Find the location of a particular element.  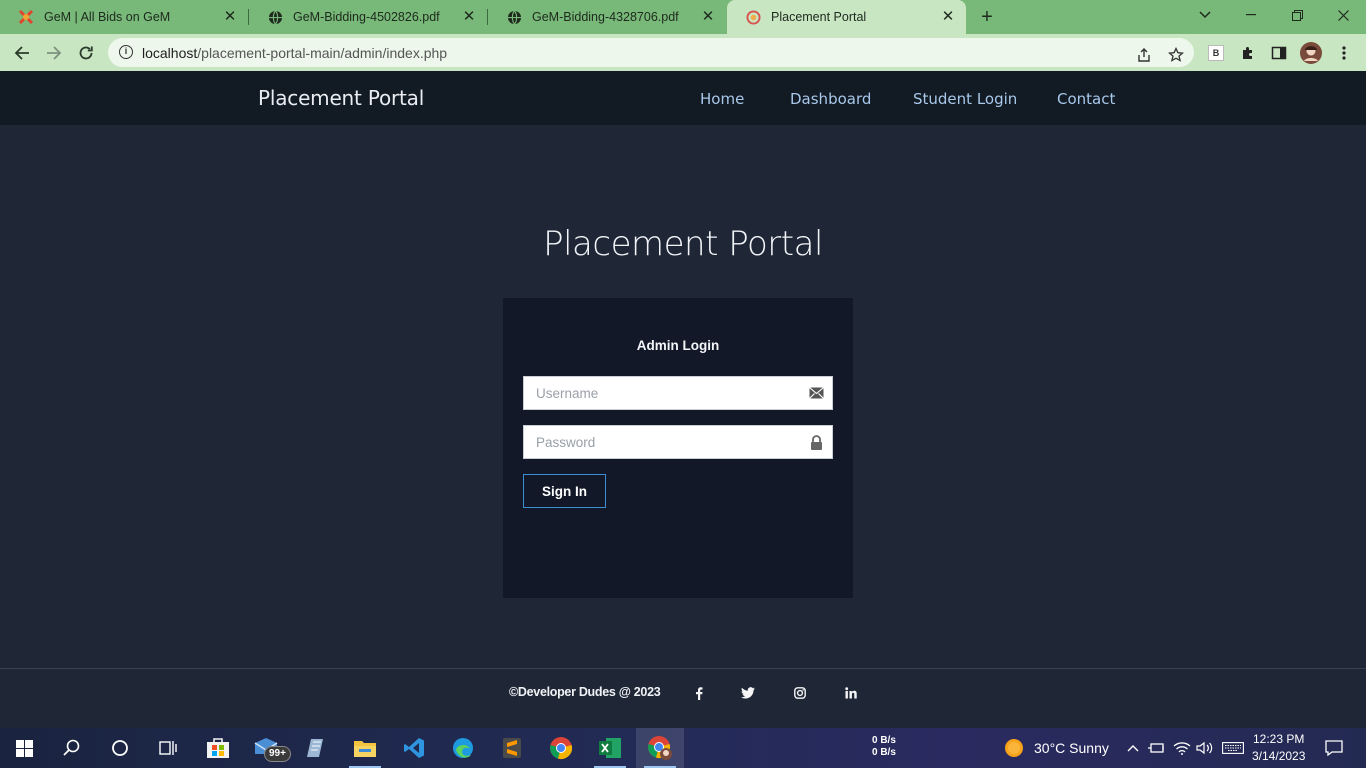

mail-icon: 99+ is located at coordinates (266, 748).